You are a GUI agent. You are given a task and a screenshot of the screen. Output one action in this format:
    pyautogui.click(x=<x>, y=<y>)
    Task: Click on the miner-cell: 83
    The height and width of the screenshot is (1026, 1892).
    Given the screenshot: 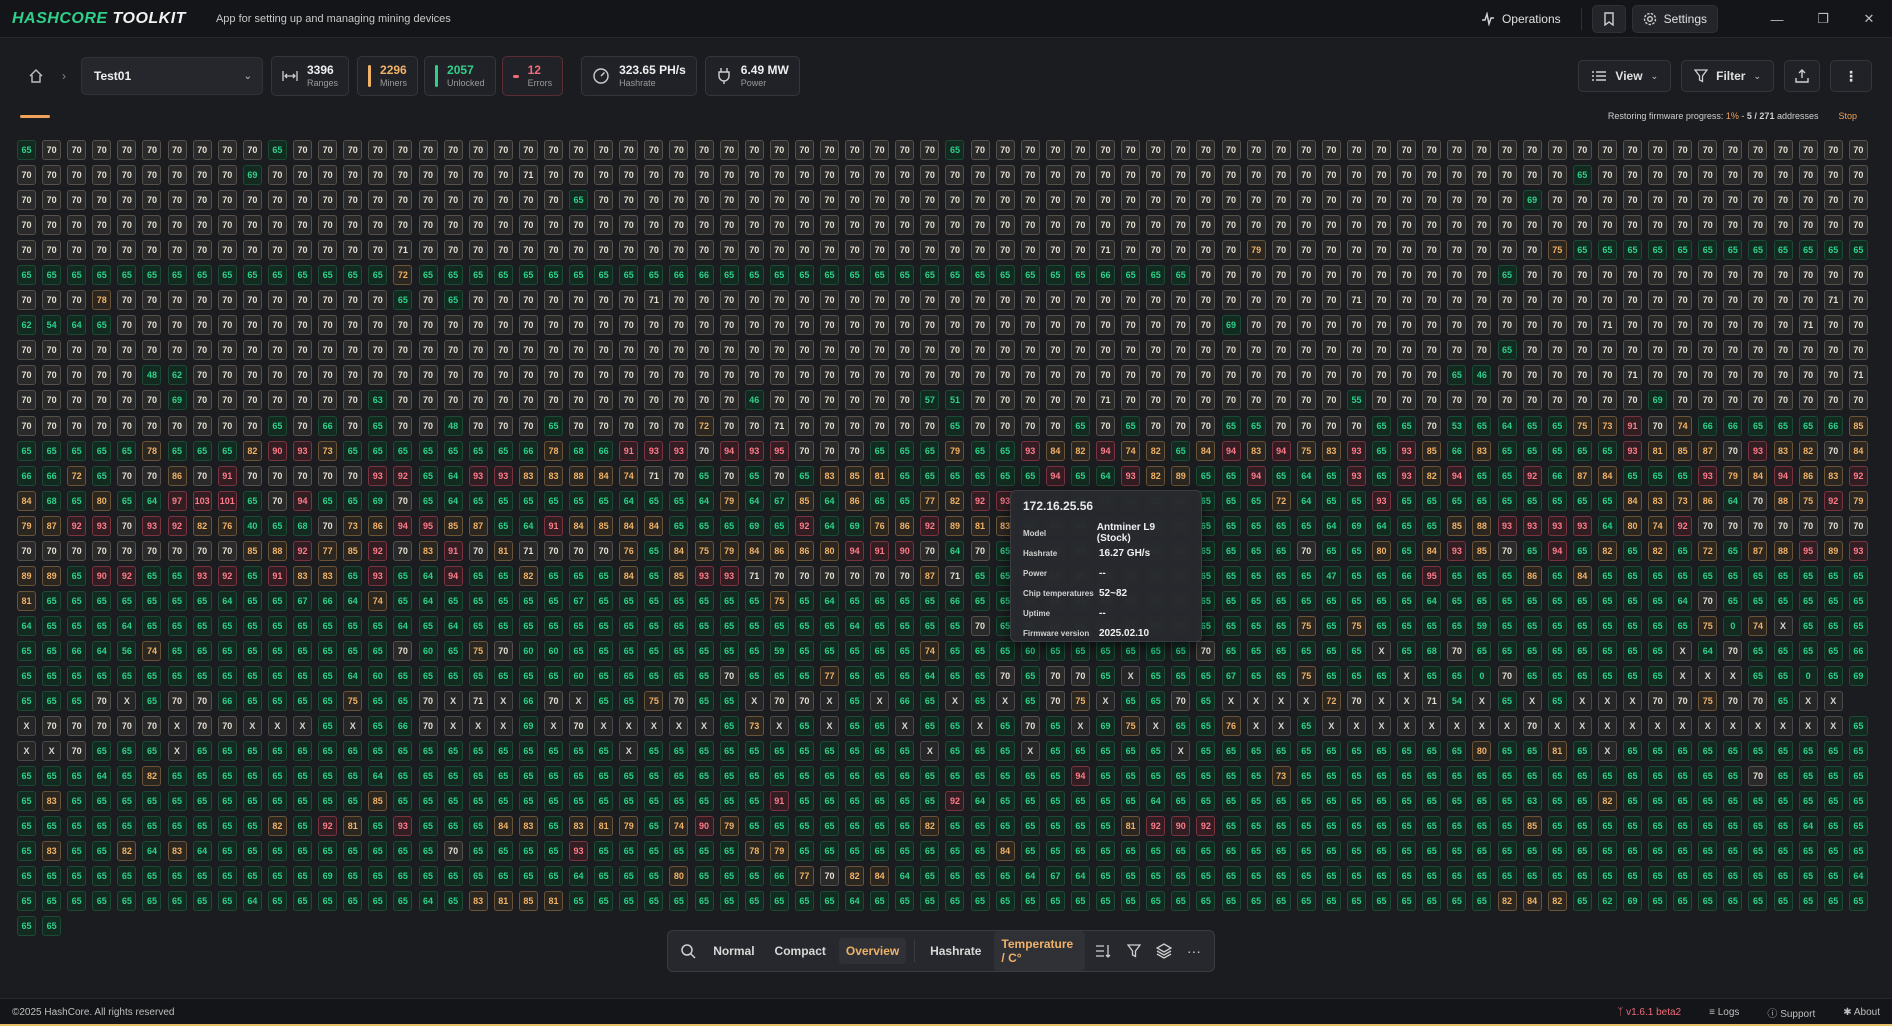 What is the action you would take?
    pyautogui.click(x=1482, y=450)
    